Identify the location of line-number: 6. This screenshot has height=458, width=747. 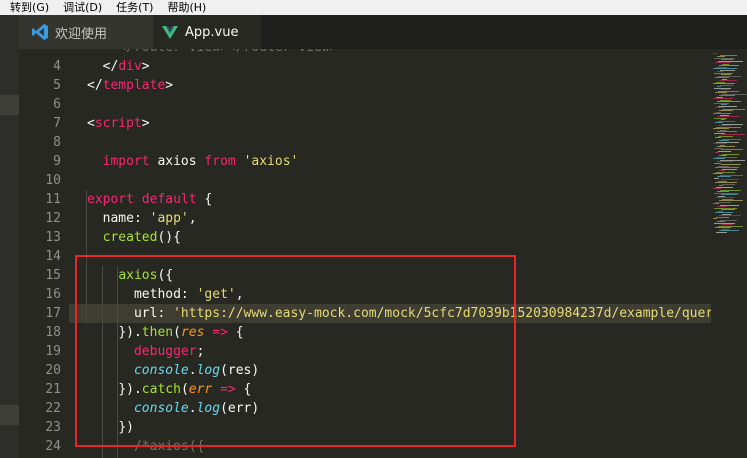
(57, 104).